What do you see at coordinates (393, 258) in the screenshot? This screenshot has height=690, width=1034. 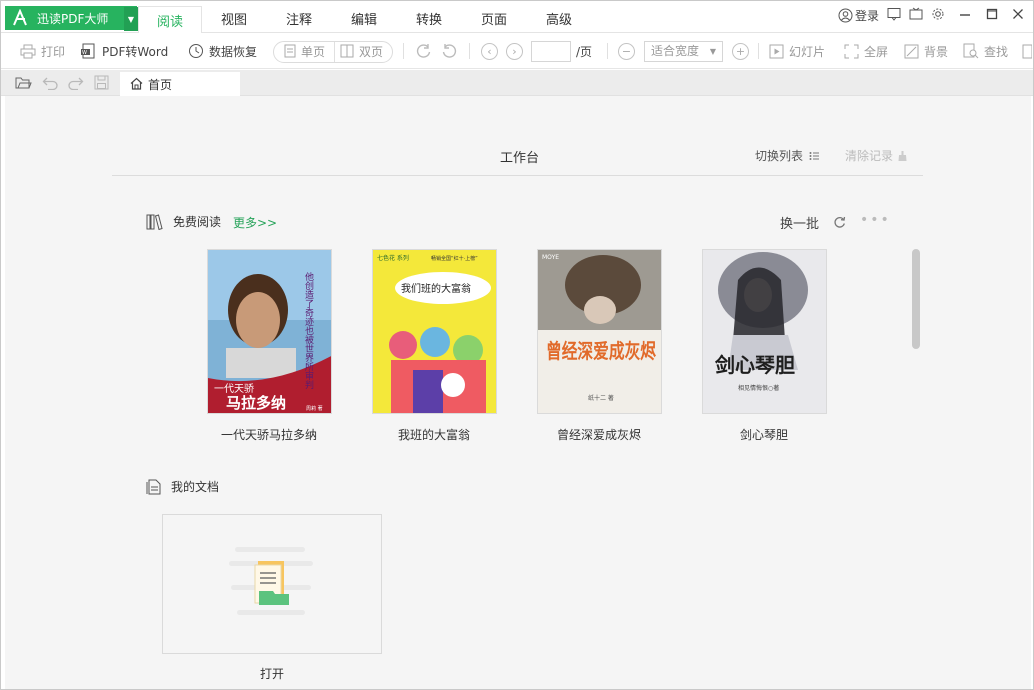 I see `svg-text: 七色花 系列` at bounding box center [393, 258].